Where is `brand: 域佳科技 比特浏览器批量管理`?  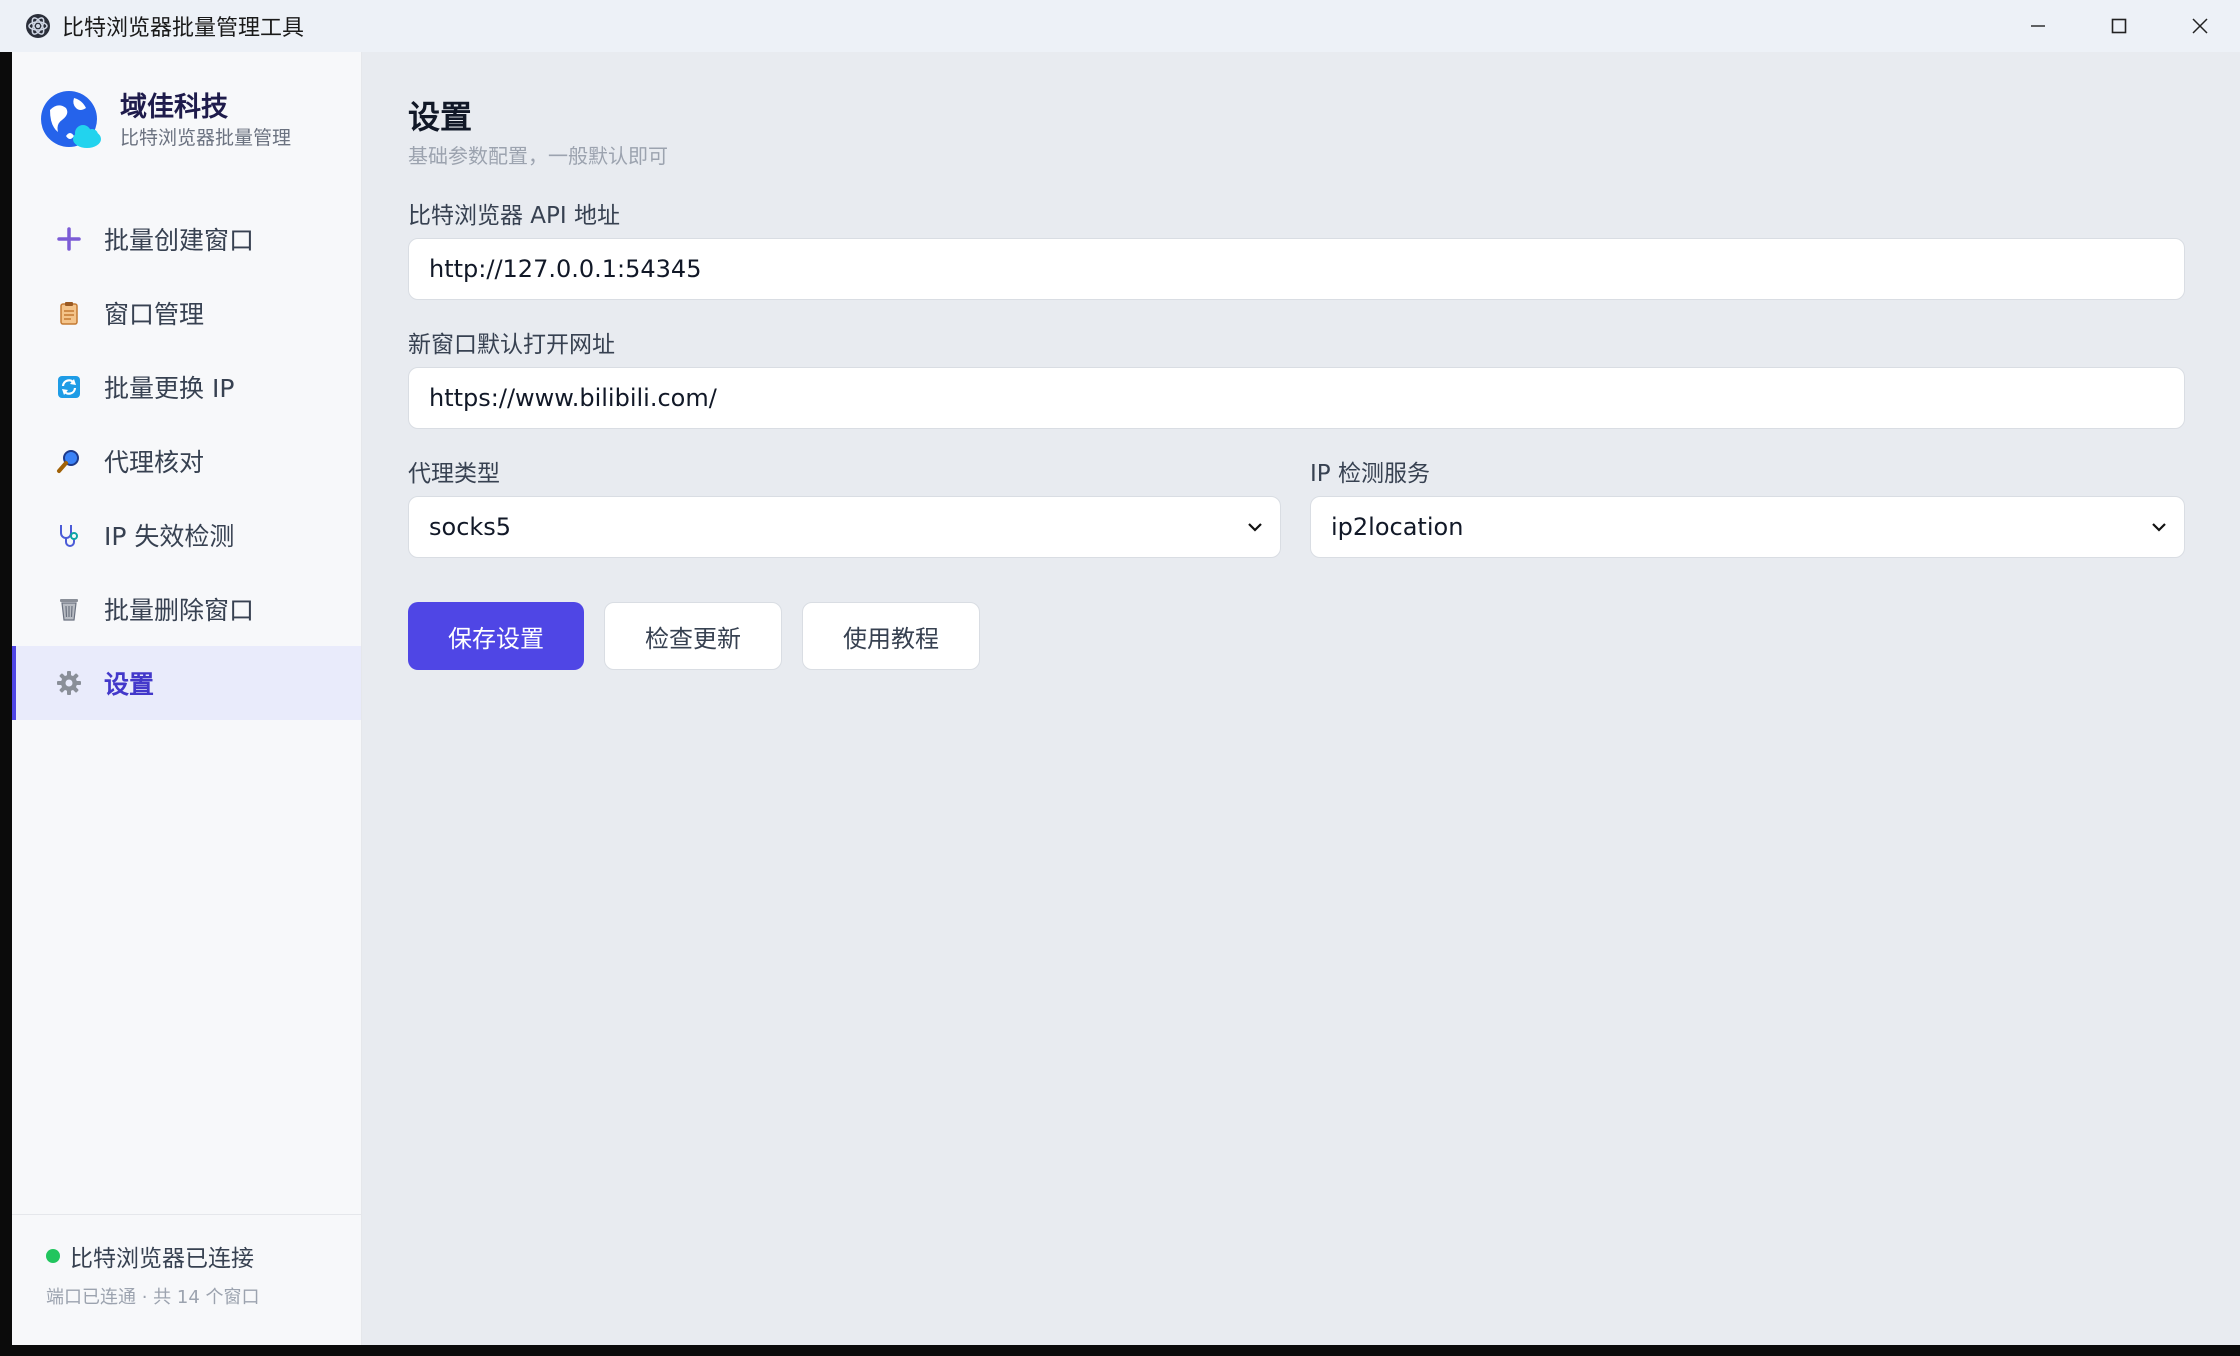
brand: 域佳科技 比特浏览器批量管理 is located at coordinates (165, 121).